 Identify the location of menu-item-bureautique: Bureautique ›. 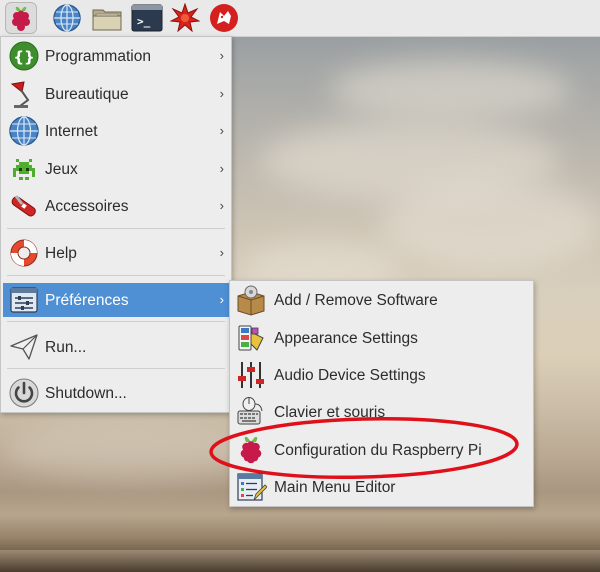
(116, 94).